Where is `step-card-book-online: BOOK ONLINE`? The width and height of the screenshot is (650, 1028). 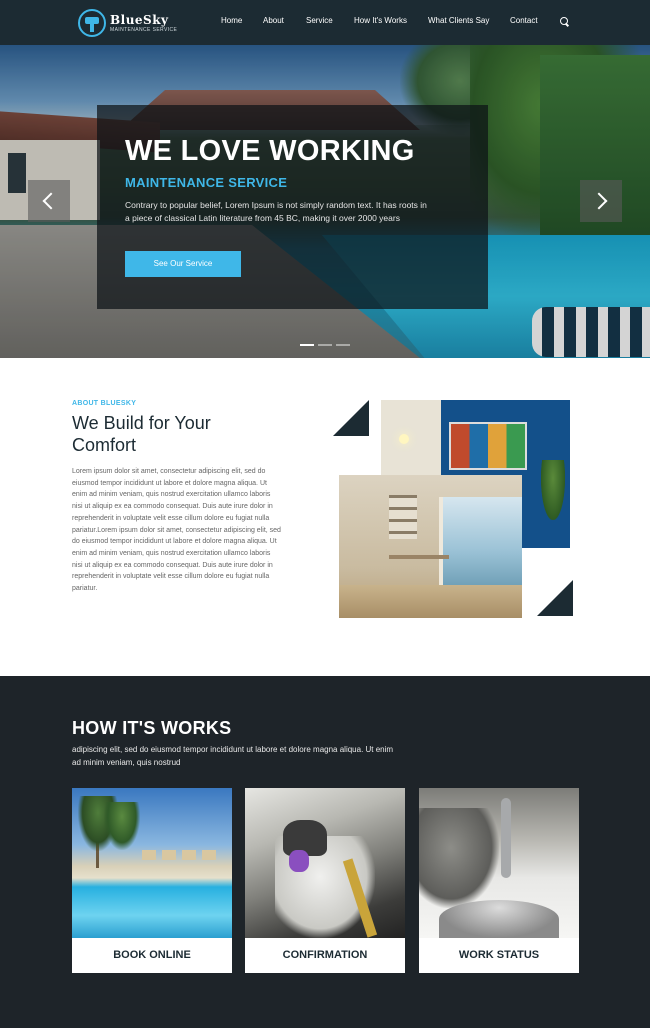
step-card-book-online: BOOK ONLINE is located at coordinates (152, 880).